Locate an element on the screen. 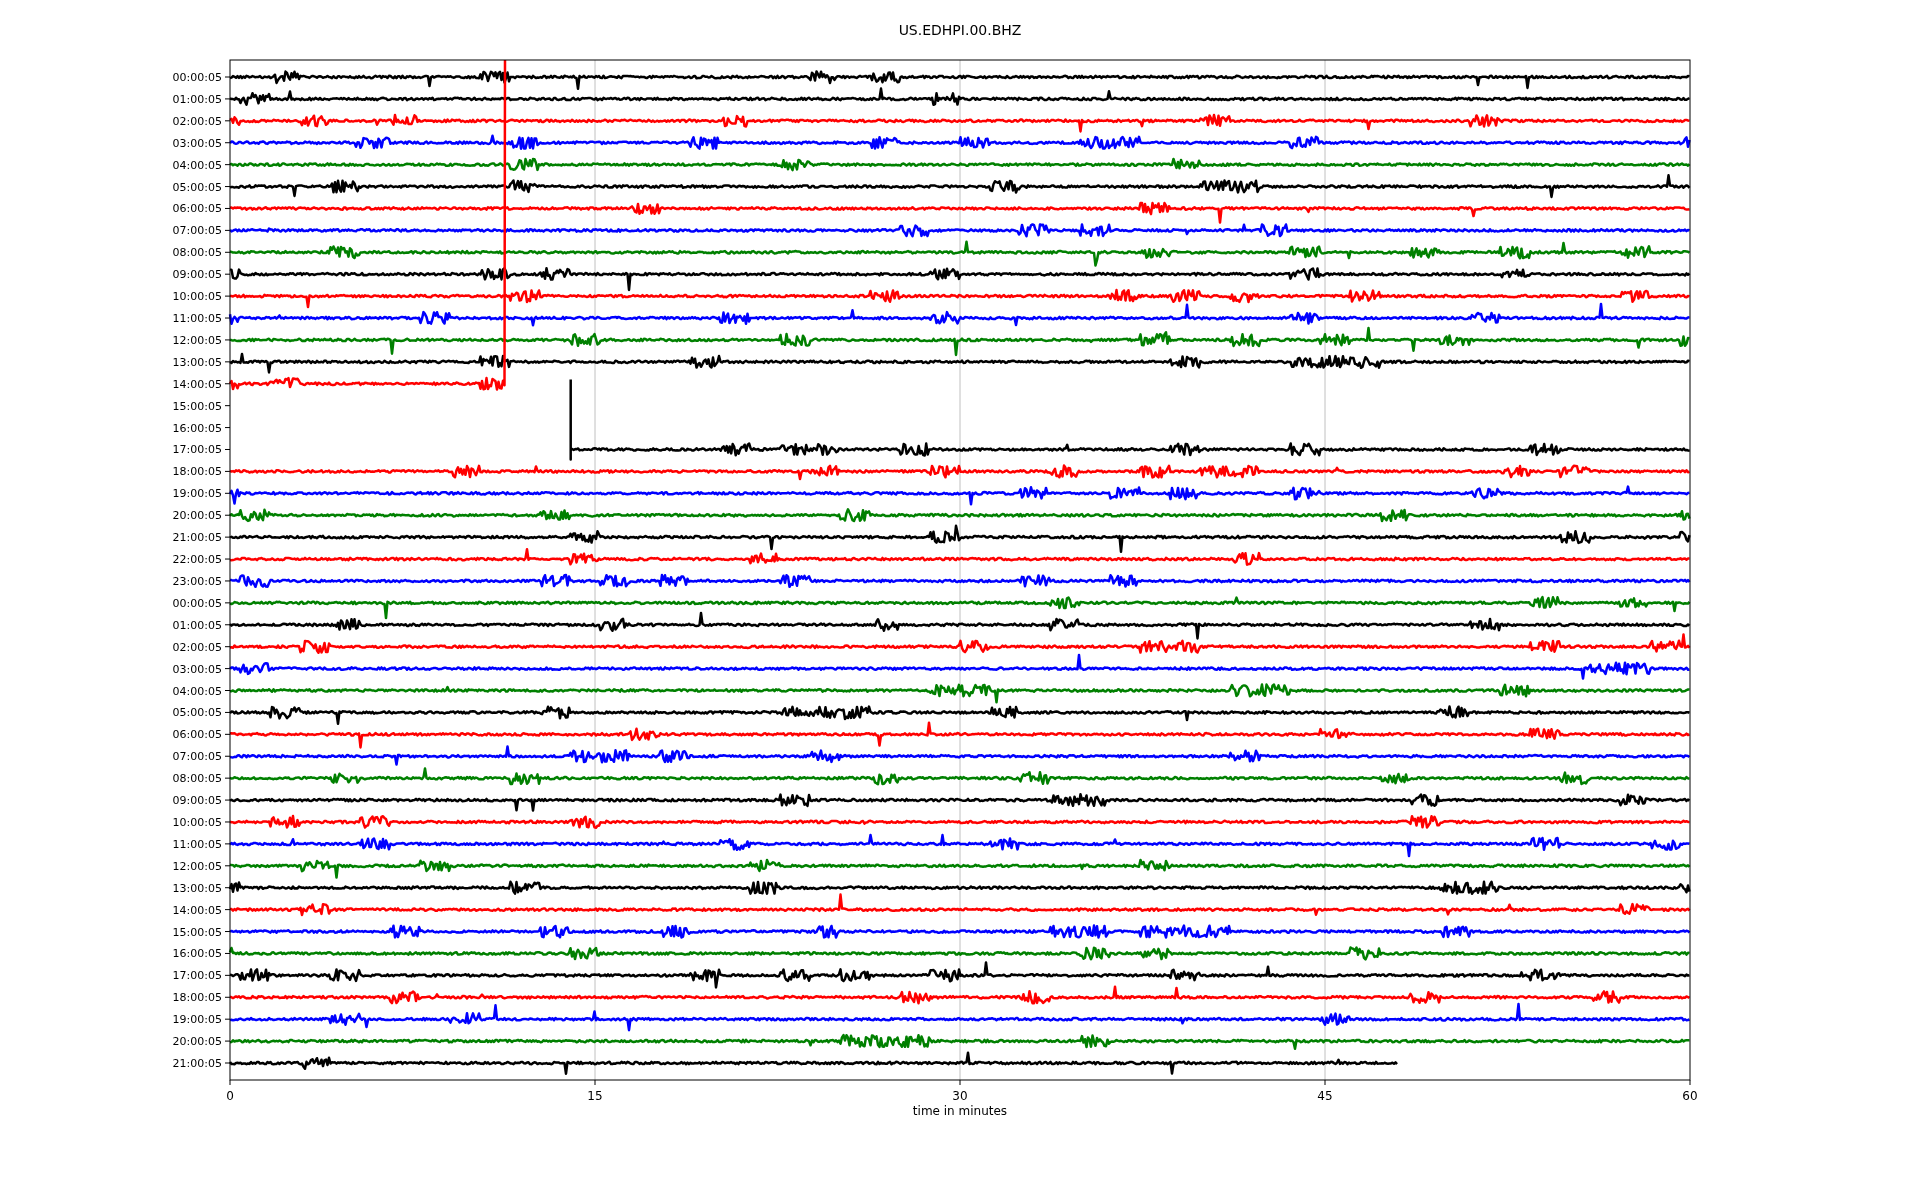  x-tick-label: 15 is located at coordinates (595, 1096).